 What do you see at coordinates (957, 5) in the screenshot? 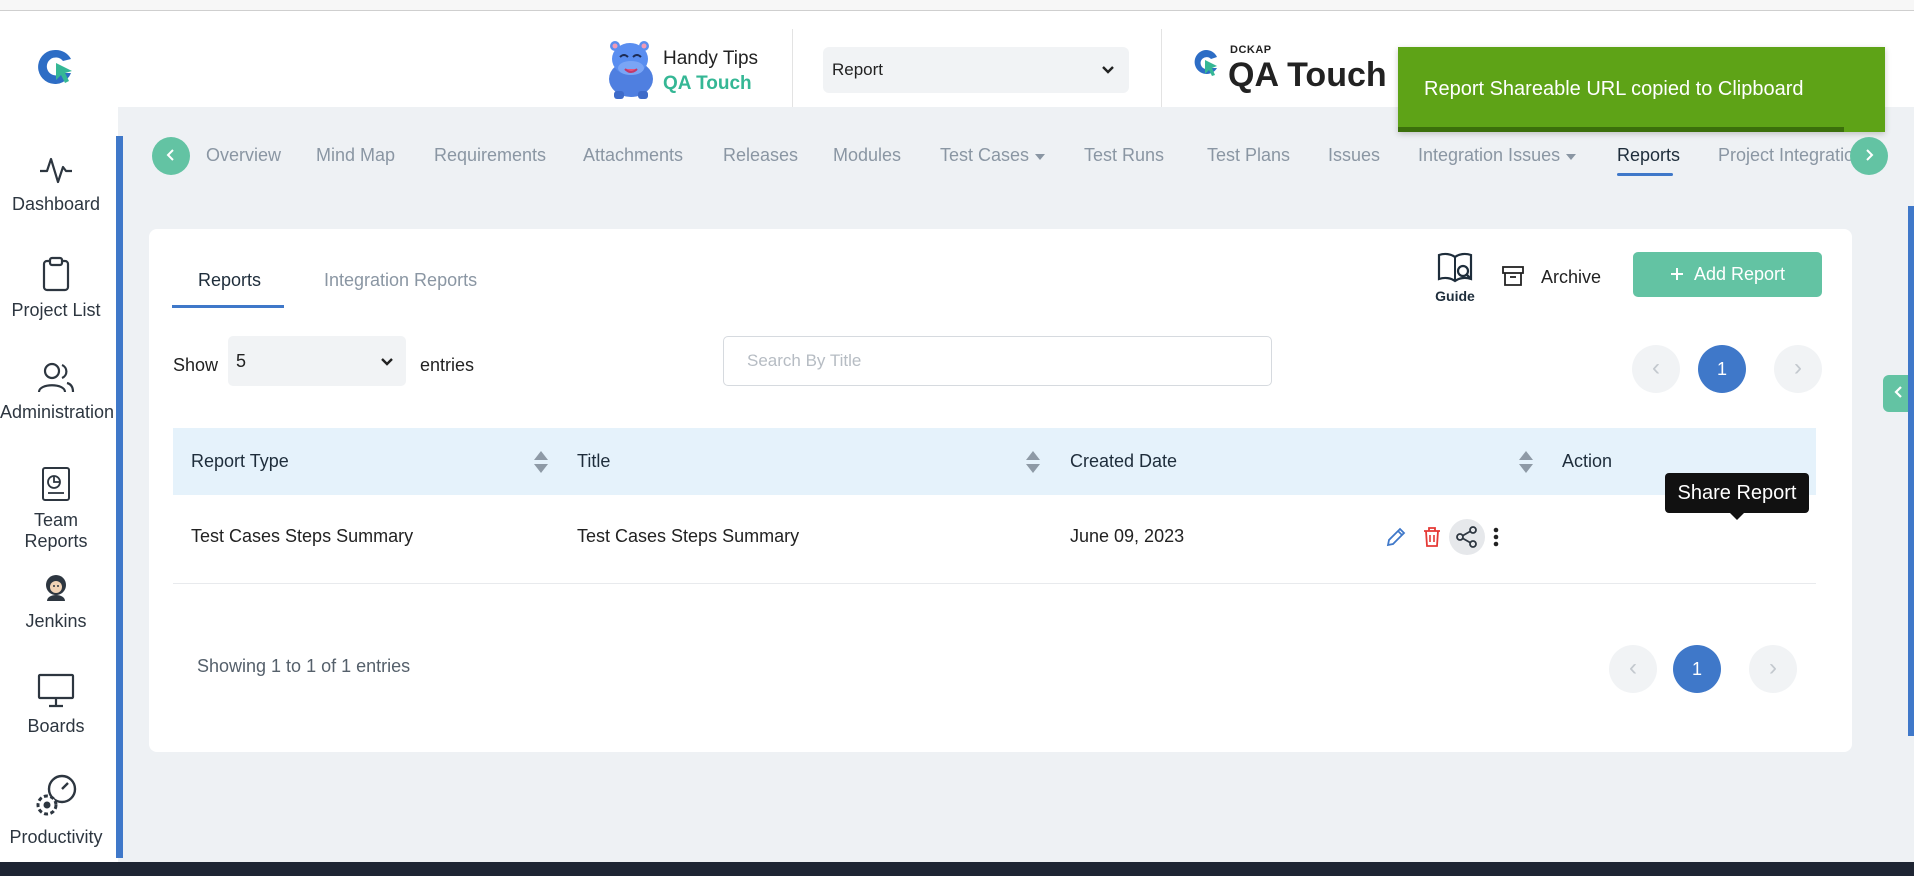
I see `window-top-border` at bounding box center [957, 5].